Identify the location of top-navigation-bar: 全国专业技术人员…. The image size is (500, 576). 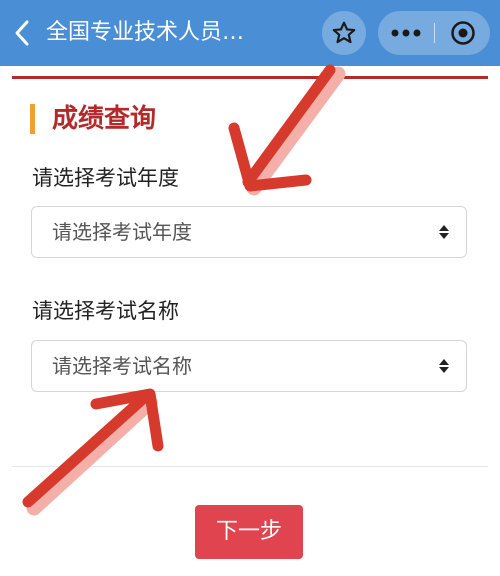
(250, 33).